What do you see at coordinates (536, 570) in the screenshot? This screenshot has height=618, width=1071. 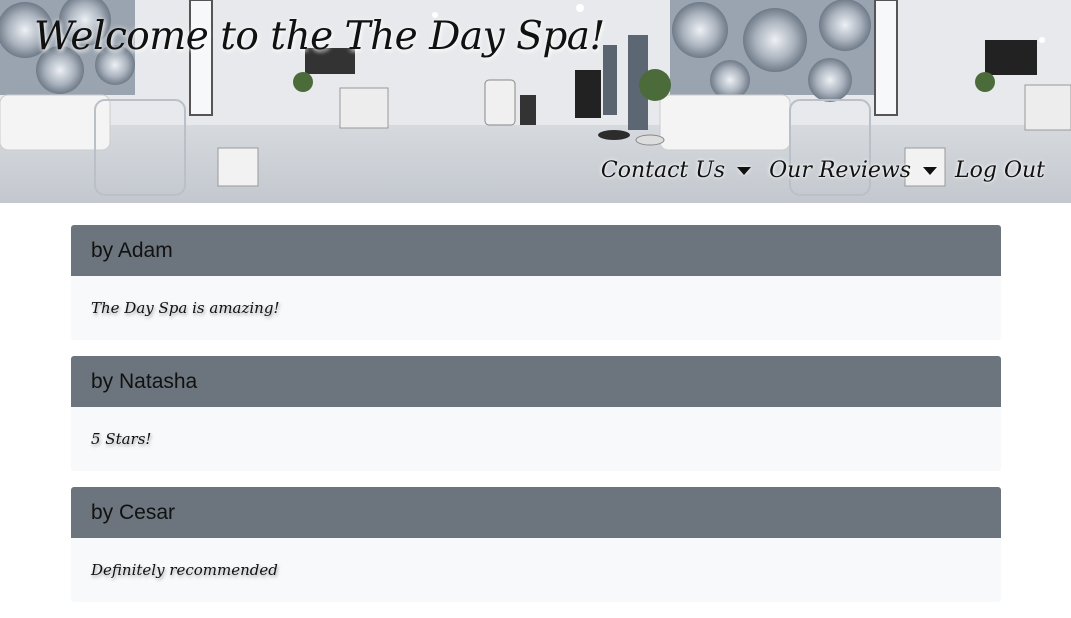 I see `review-card-body: Definitely recommended` at bounding box center [536, 570].